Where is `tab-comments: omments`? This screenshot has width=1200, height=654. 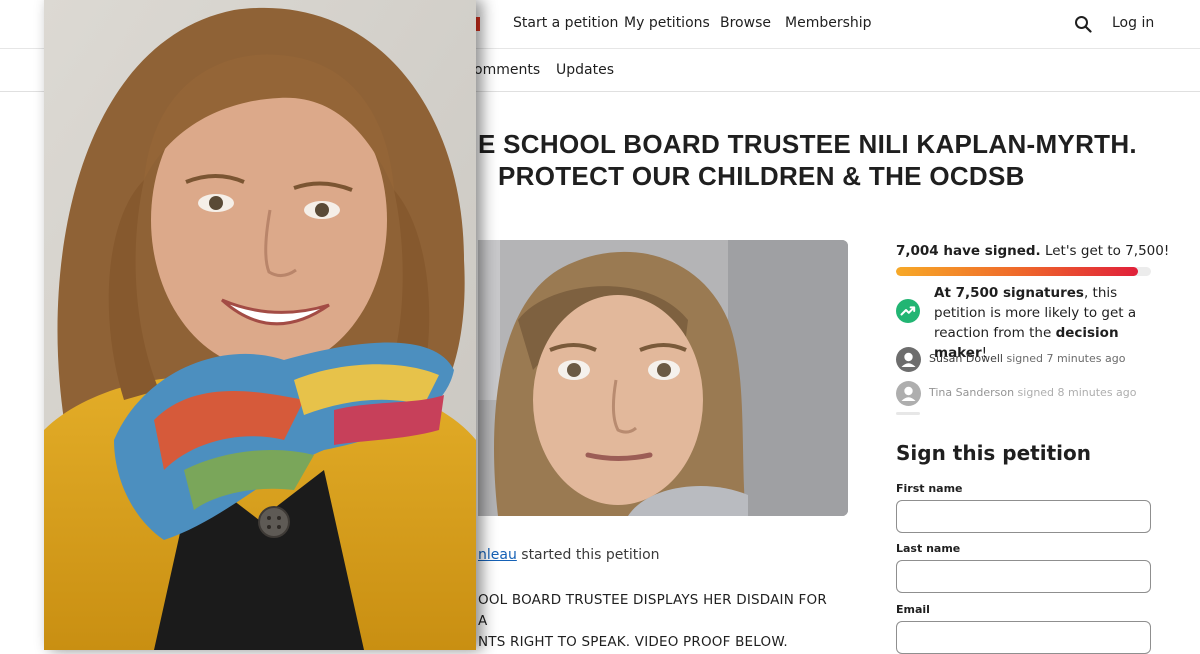 tab-comments: omments is located at coordinates (507, 70).